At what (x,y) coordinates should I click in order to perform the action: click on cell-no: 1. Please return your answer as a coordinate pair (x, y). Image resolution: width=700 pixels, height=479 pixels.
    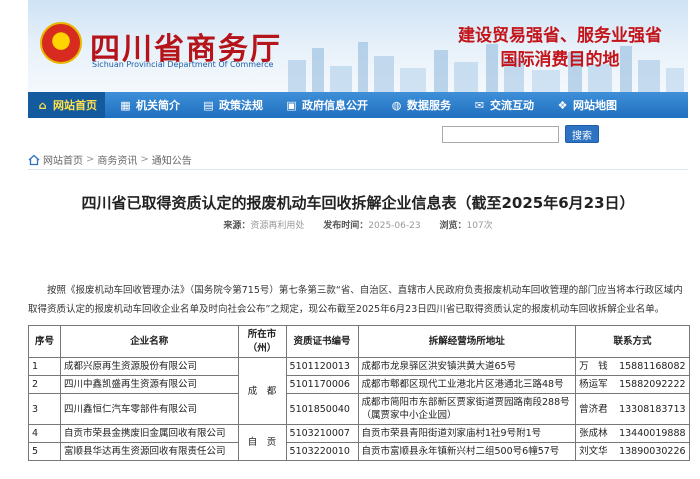
    Looking at the image, I should click on (44, 366).